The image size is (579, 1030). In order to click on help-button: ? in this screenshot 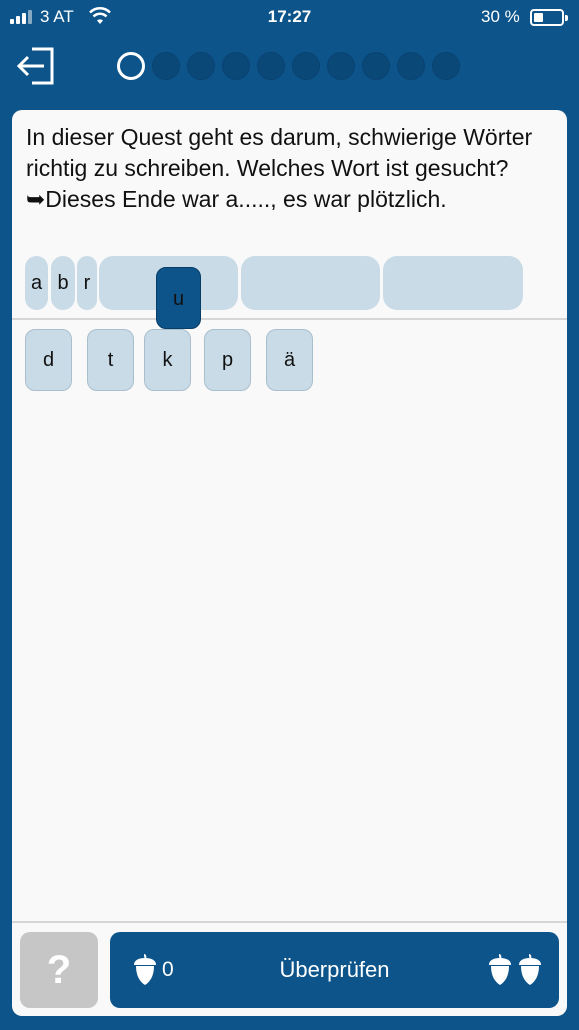, I will do `click(59, 970)`.